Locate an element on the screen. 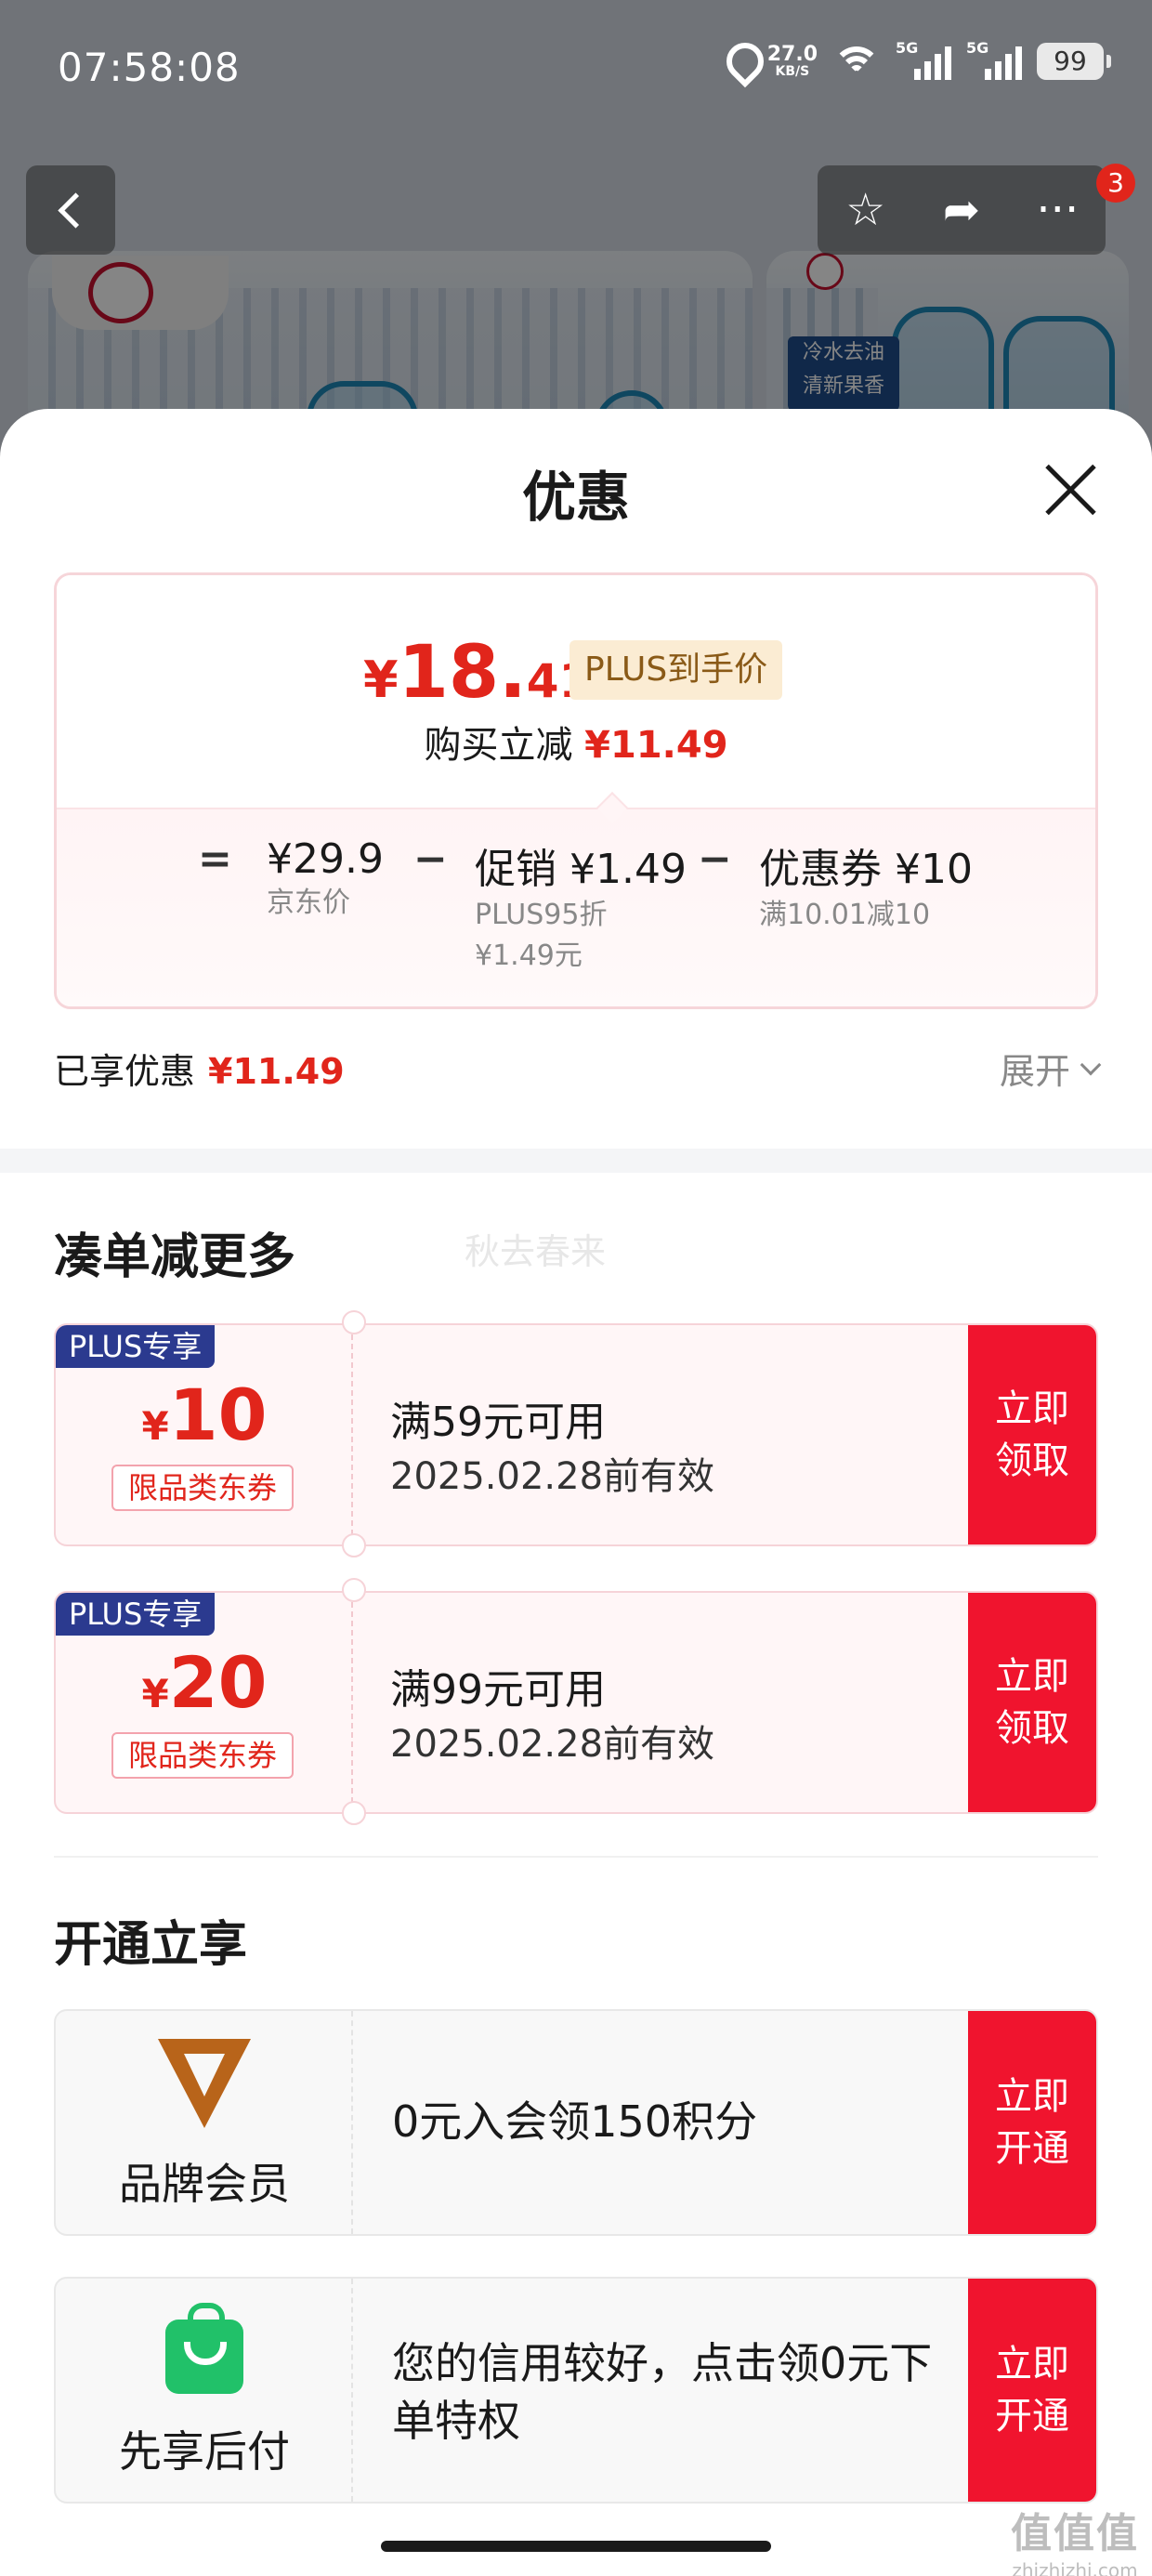 This screenshot has height=2576, width=1152. home-indicator is located at coordinates (576, 2546).